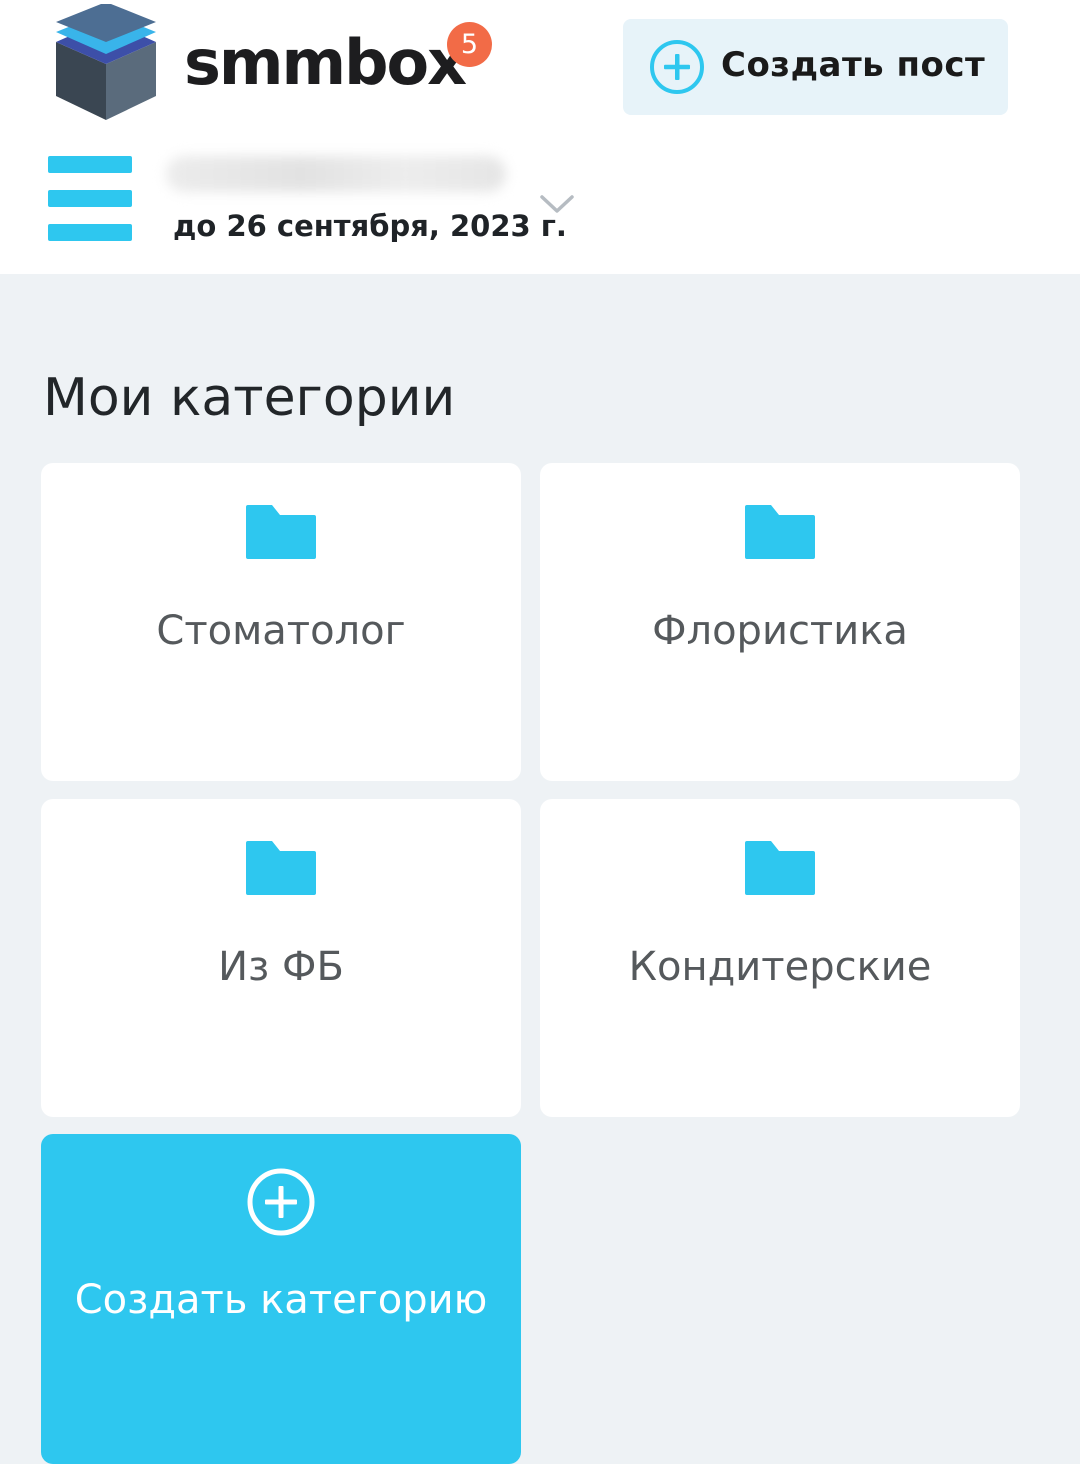  I want to click on account-expire-date: до 26 сентября, 2023 г., so click(370, 226).